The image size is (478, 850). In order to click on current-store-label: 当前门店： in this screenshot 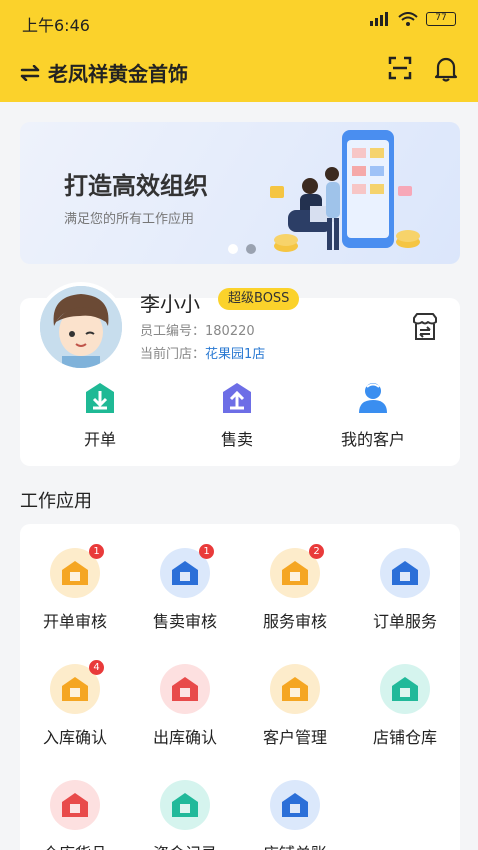, I will do `click(173, 354)`.